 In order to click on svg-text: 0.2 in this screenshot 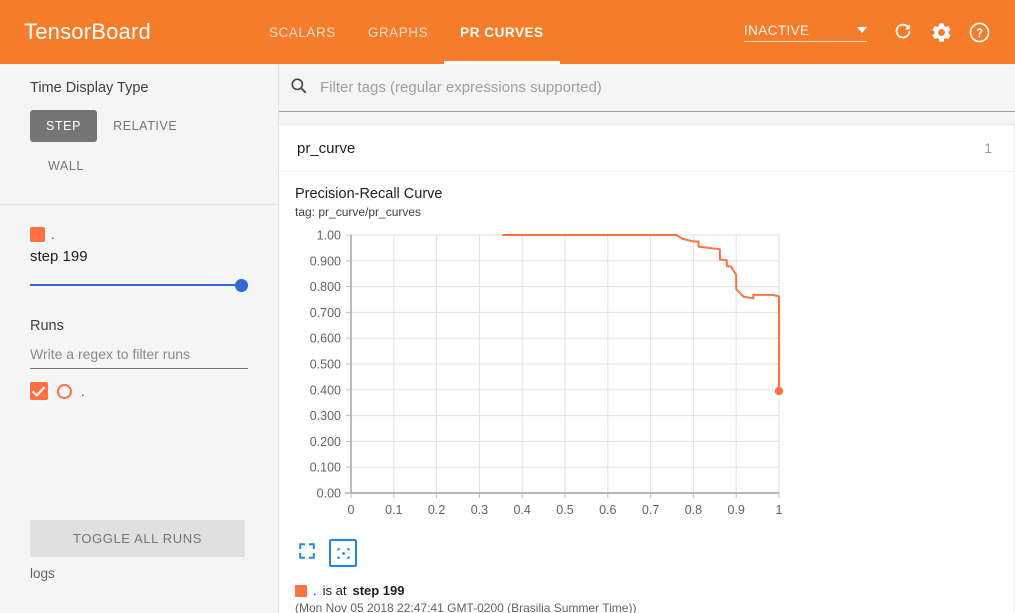, I will do `click(436, 510)`.